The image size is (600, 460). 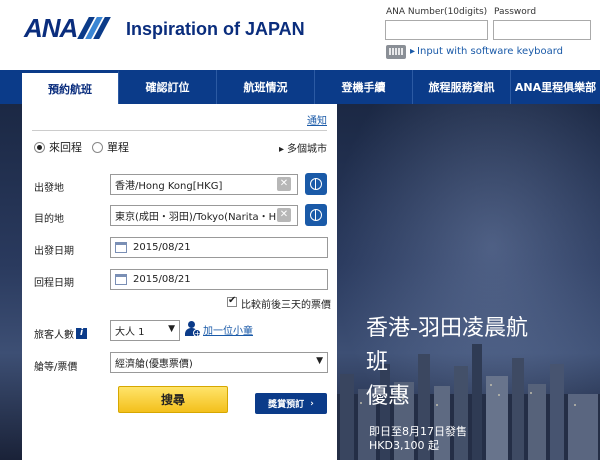 What do you see at coordinates (447, 328) in the screenshot?
I see `promo-title-line: 香港-羽田凌晨航` at bounding box center [447, 328].